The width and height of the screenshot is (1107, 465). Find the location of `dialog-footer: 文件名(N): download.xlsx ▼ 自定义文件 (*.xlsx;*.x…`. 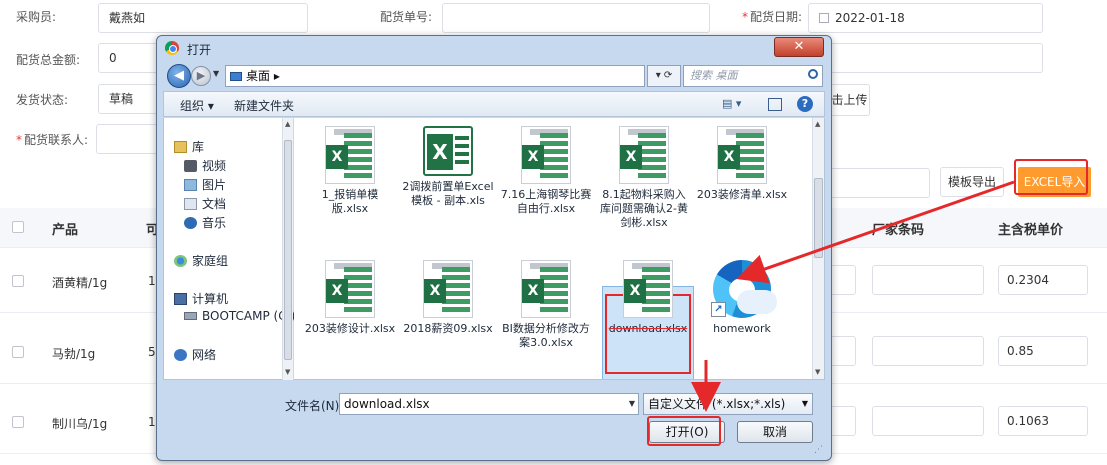

dialog-footer: 文件名(N): download.xlsx ▼ 自定义文件 (*.xlsx;*.x… is located at coordinates (494, 419).